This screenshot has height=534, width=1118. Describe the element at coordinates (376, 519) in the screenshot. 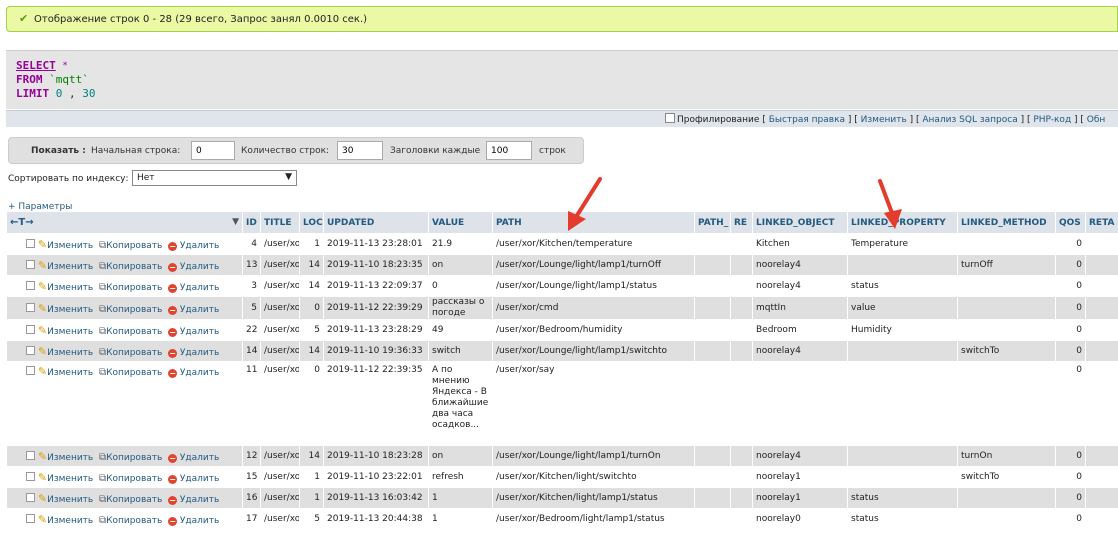

I see `cell-updated: 2019-11-13 20:44:38` at that location.